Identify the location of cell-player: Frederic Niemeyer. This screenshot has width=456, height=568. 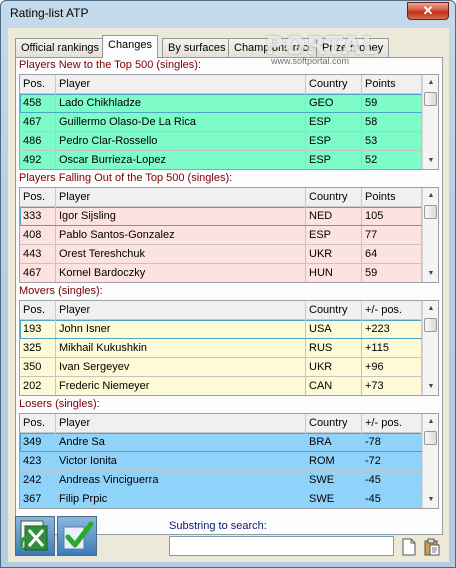
(181, 386).